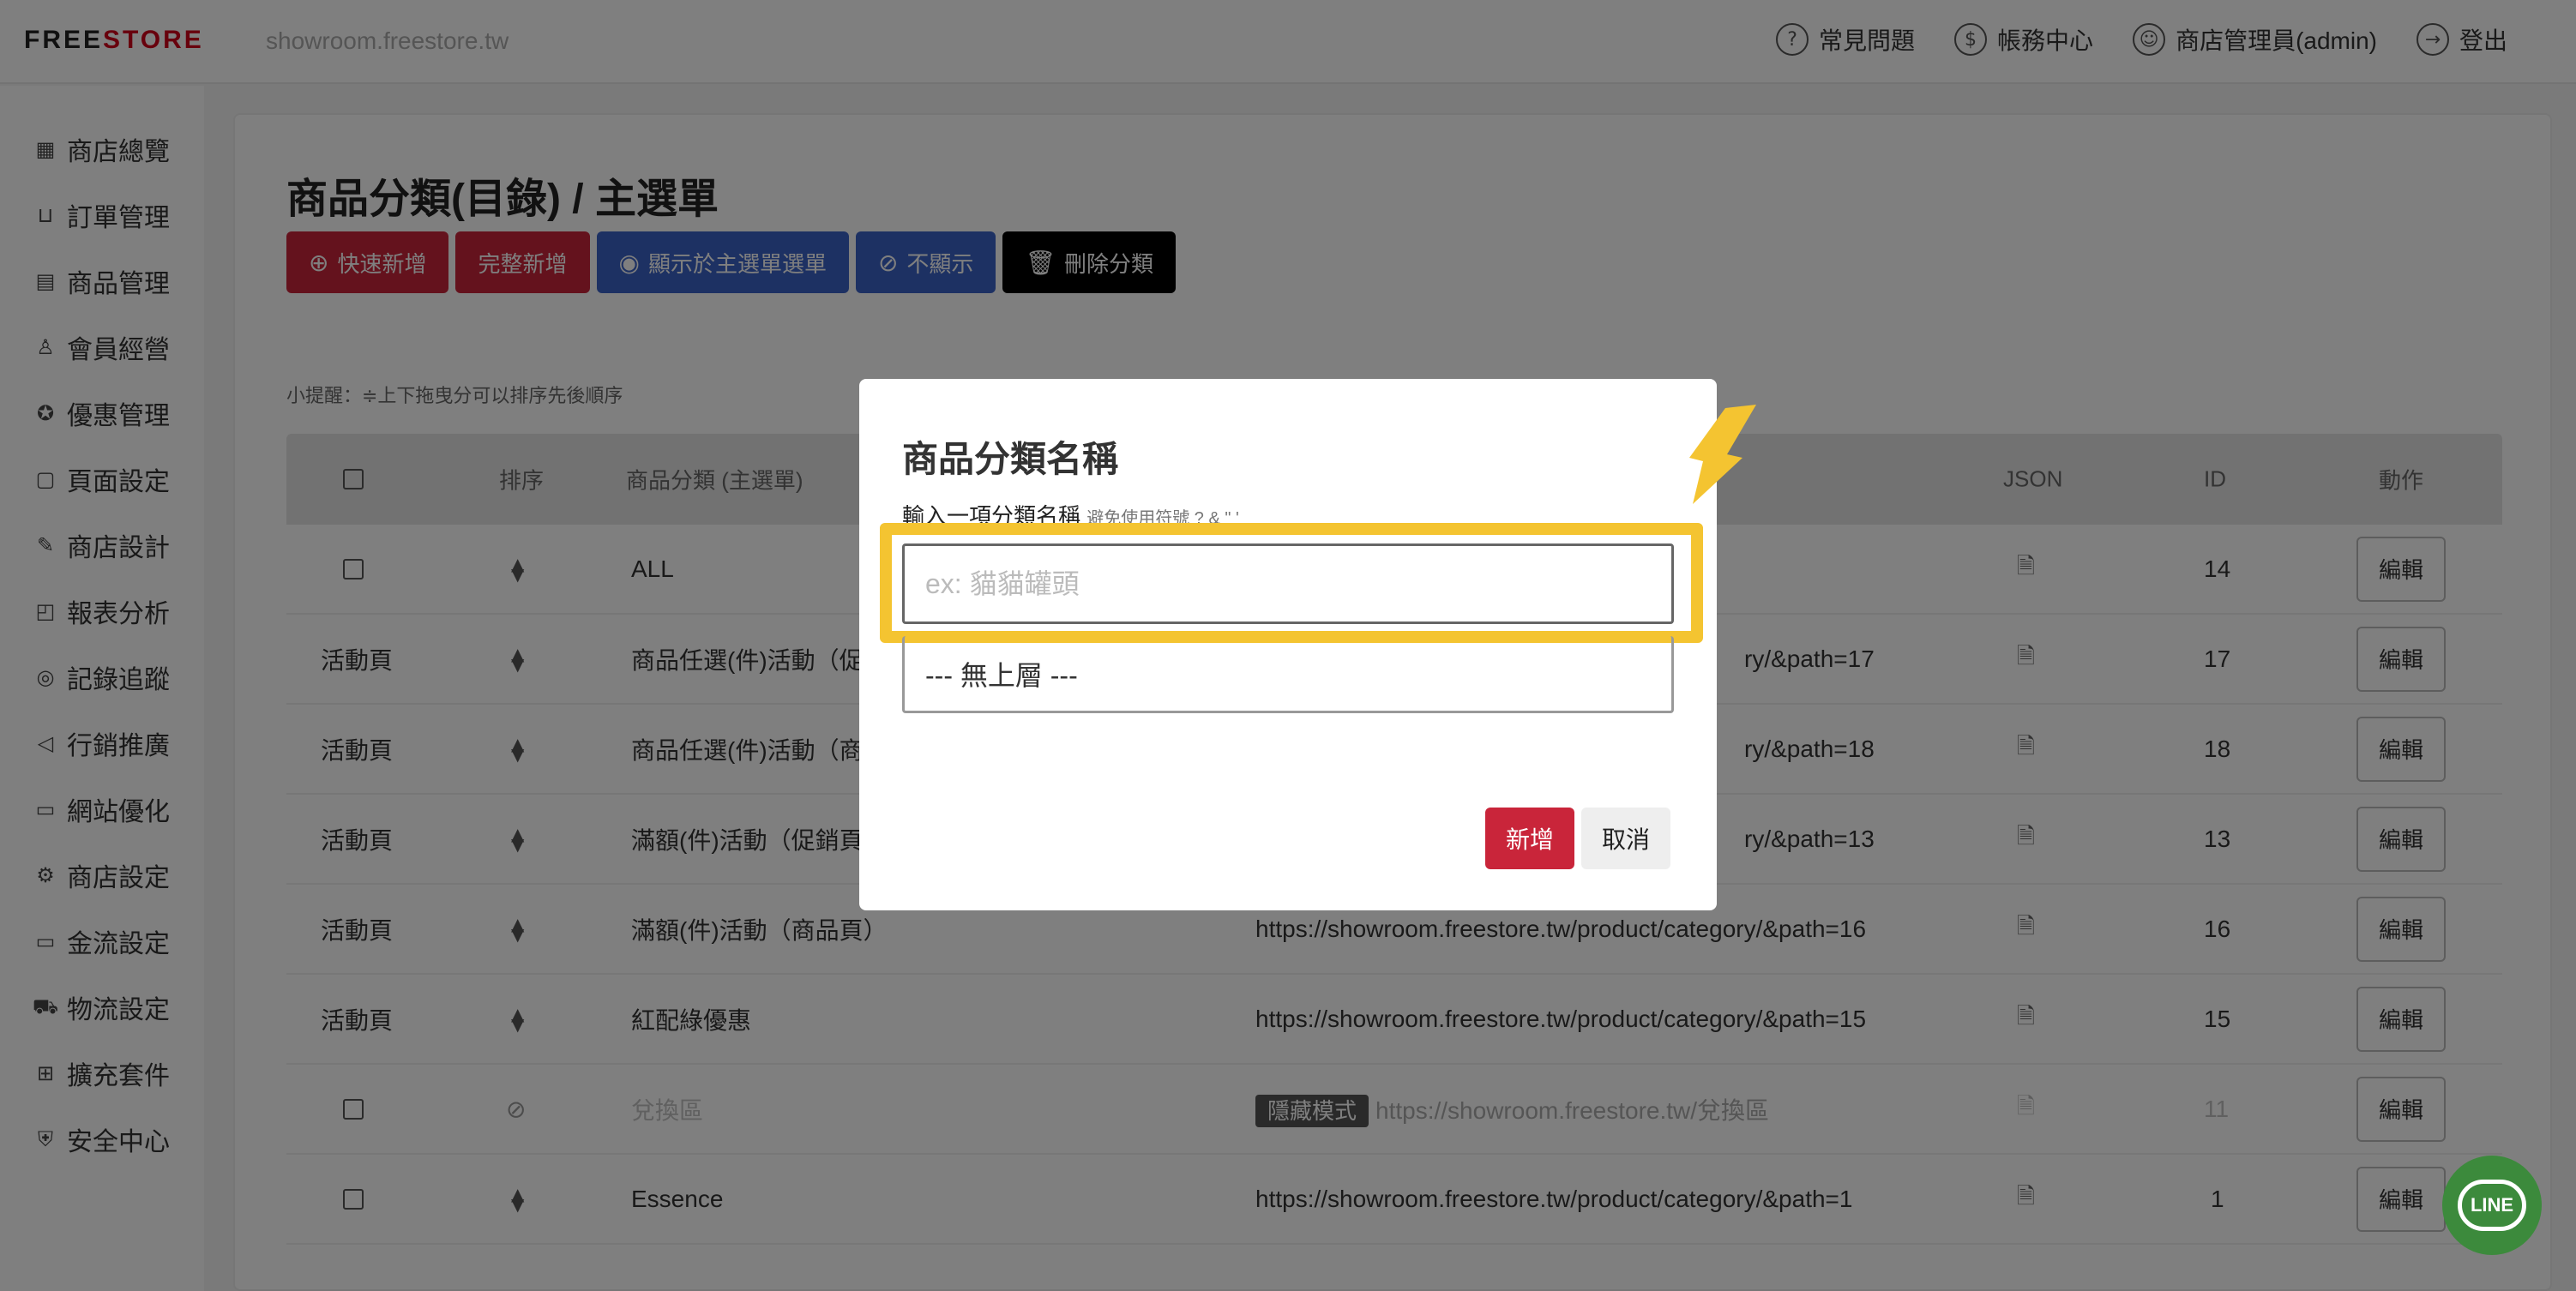  I want to click on line-icon: LINE, so click(2492, 1206).